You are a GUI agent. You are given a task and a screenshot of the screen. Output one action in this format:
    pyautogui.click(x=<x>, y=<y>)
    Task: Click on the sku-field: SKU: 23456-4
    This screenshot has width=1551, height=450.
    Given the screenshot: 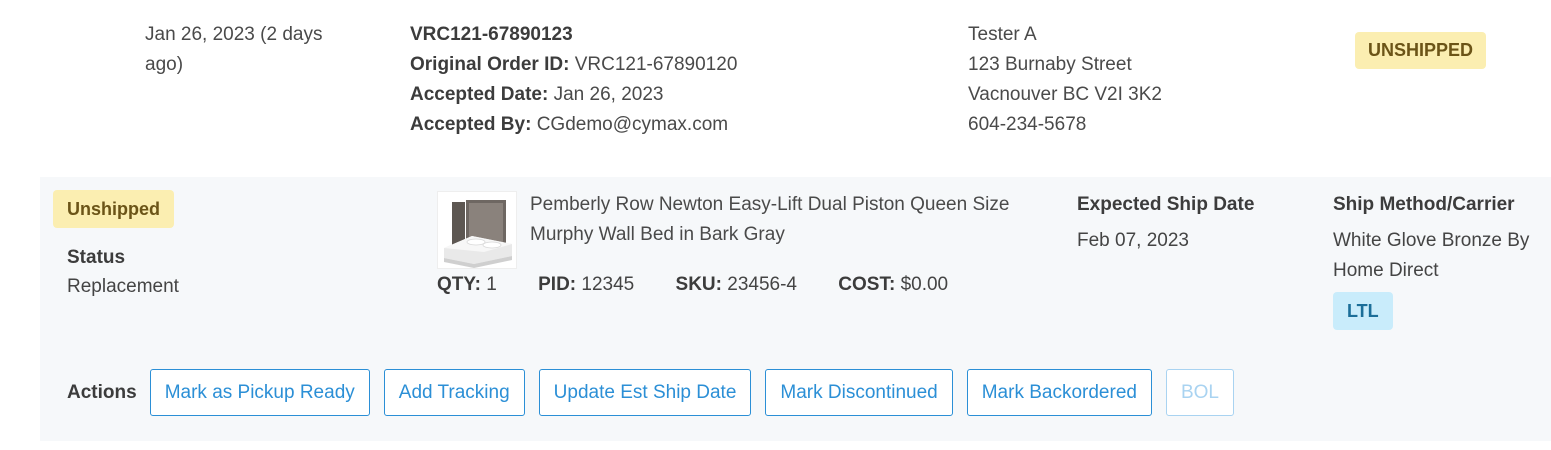 What is the action you would take?
    pyautogui.click(x=736, y=285)
    